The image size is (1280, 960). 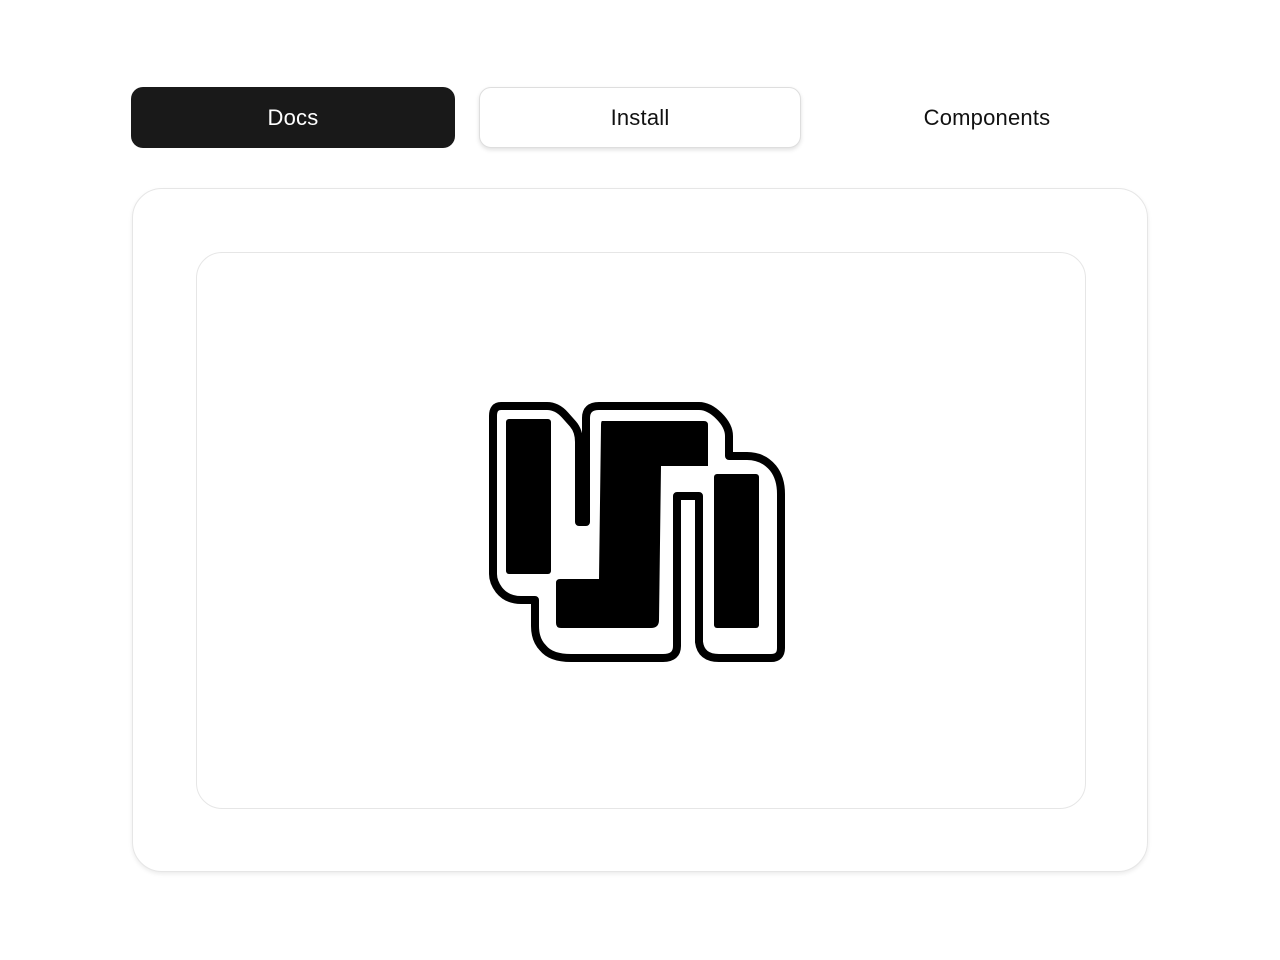 I want to click on components-button-label: Components, so click(x=987, y=117).